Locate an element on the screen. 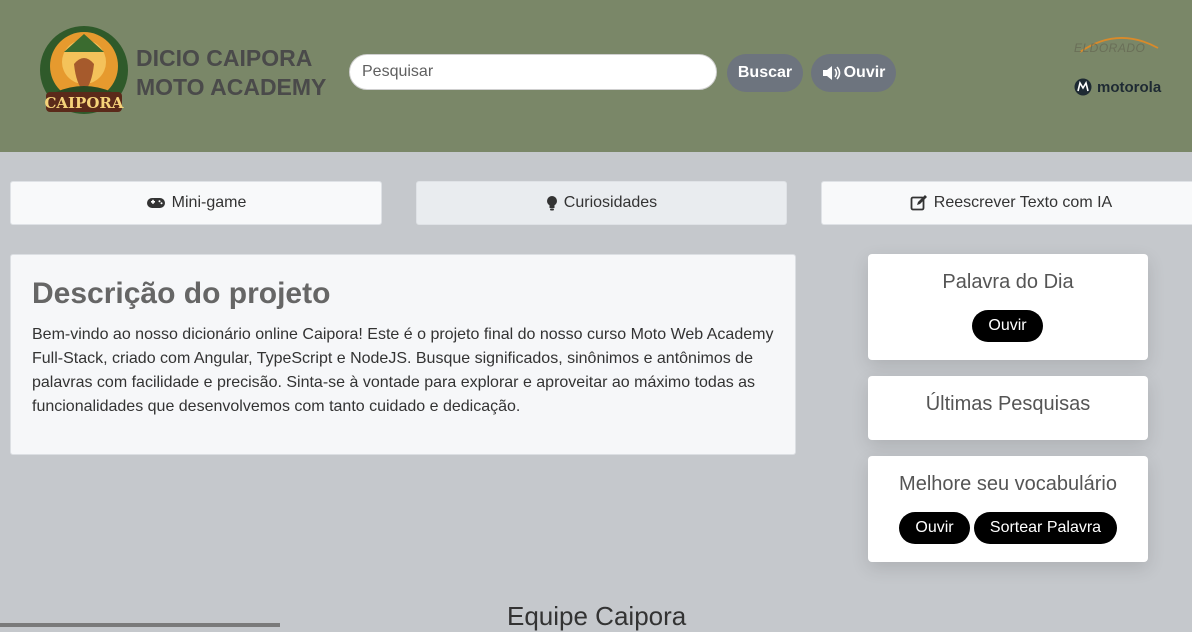  melhore-ouvir-button: Ouvir is located at coordinates (934, 528).